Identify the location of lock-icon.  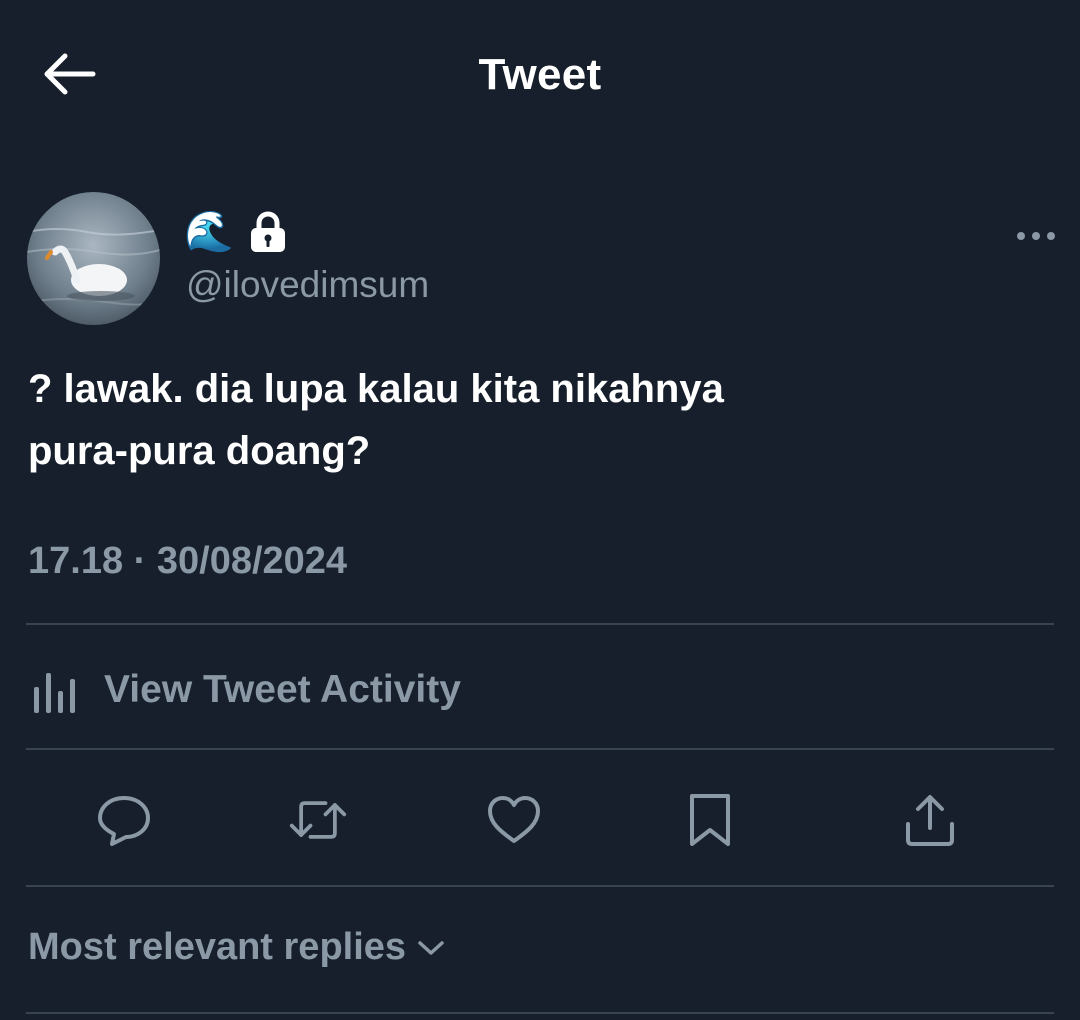
(267, 231).